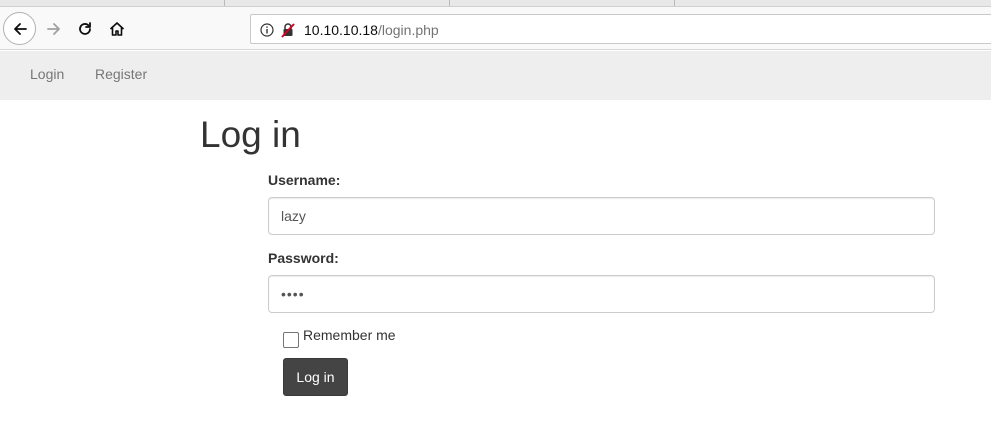 This screenshot has width=991, height=443. Describe the element at coordinates (601, 294) in the screenshot. I see `password-field` at that location.